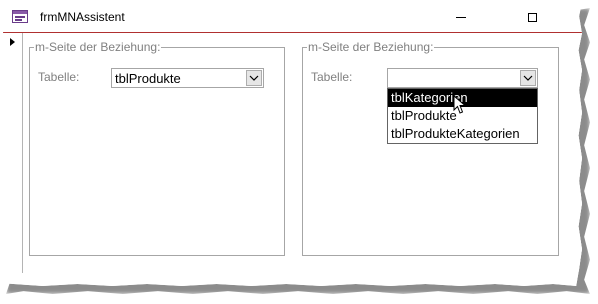  I want to click on left-combobox-dropdown-button, so click(254, 78).